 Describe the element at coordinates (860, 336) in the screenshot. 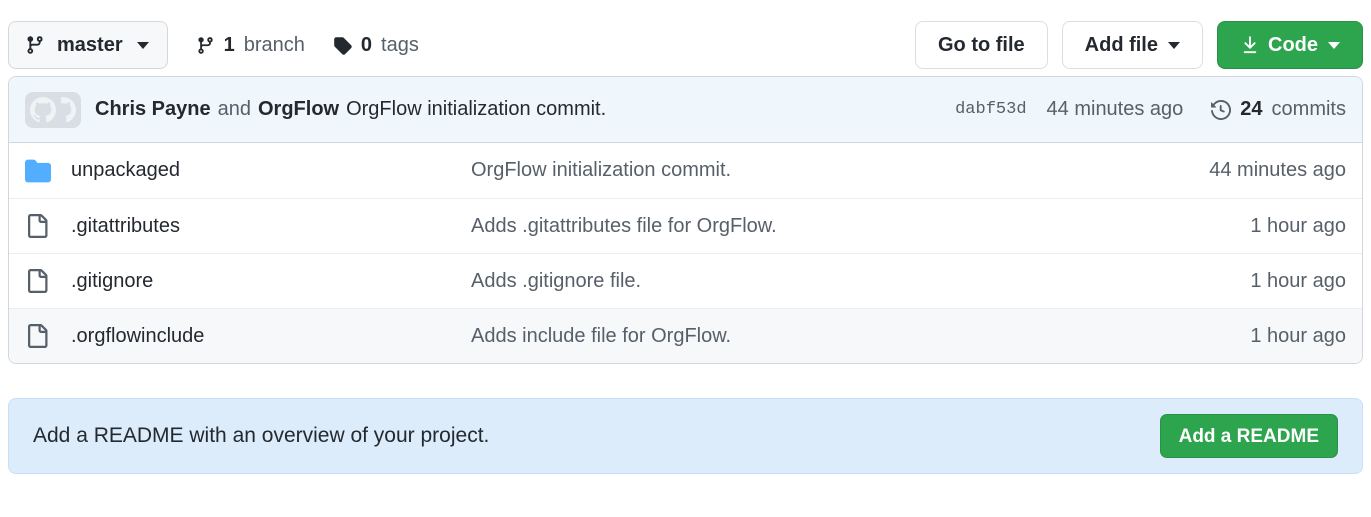

I see `file-commit-message: Adds include file for OrgFlow.` at that location.